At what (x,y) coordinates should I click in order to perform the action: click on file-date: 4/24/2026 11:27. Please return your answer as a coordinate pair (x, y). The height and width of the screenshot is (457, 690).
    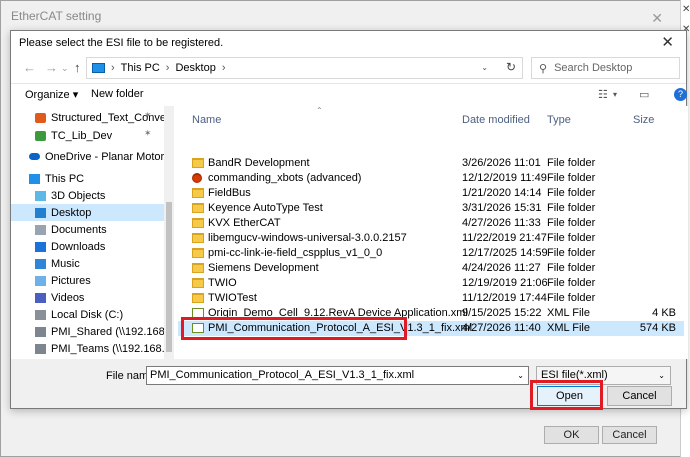
    Looking at the image, I should click on (501, 268).